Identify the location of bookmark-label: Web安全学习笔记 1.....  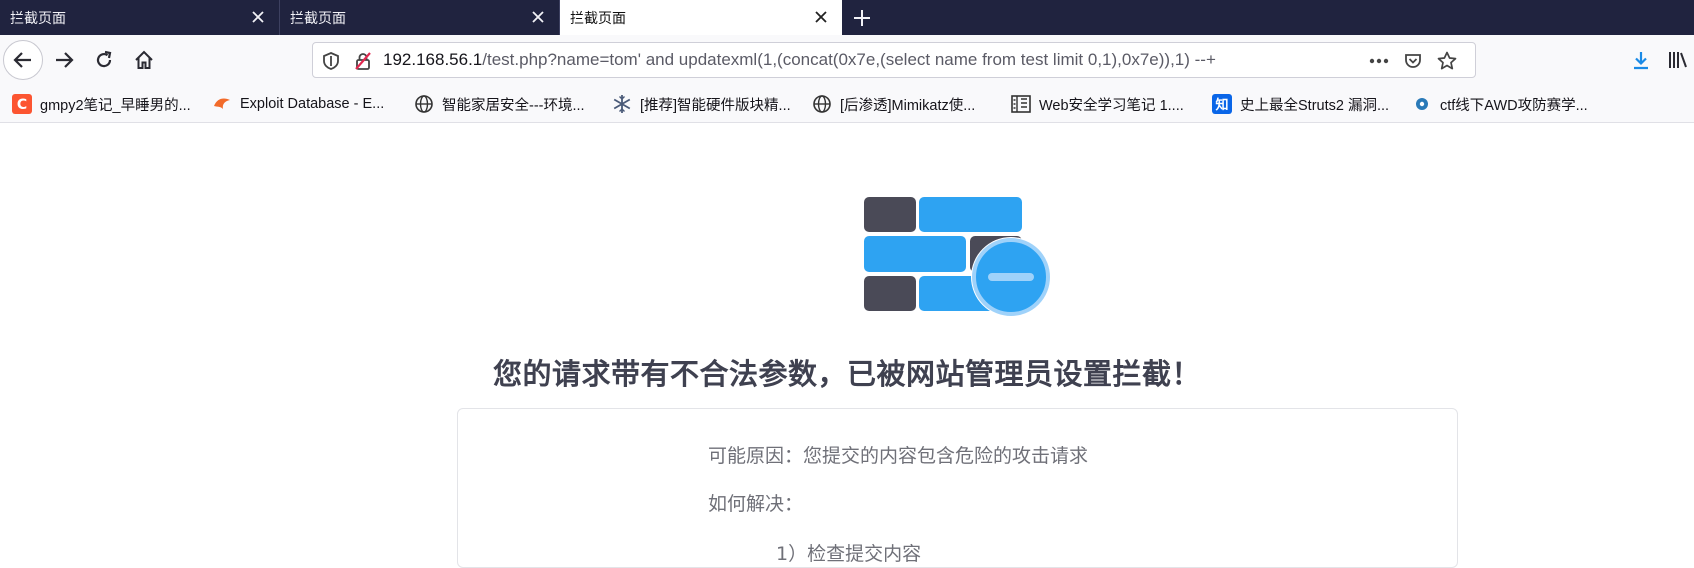
(1111, 105).